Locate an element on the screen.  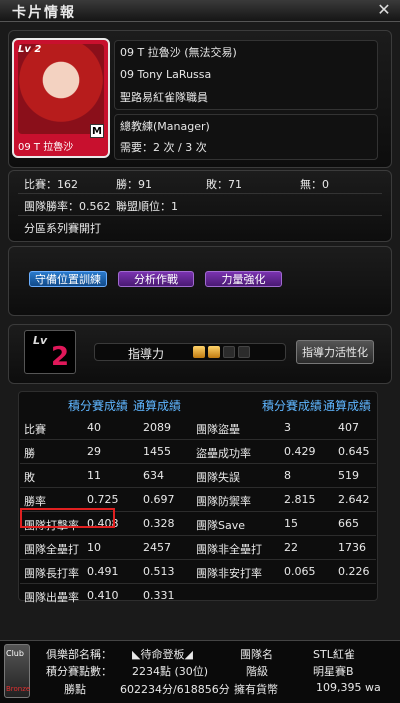
stat-league-value: 29 is located at coordinates (94, 451).